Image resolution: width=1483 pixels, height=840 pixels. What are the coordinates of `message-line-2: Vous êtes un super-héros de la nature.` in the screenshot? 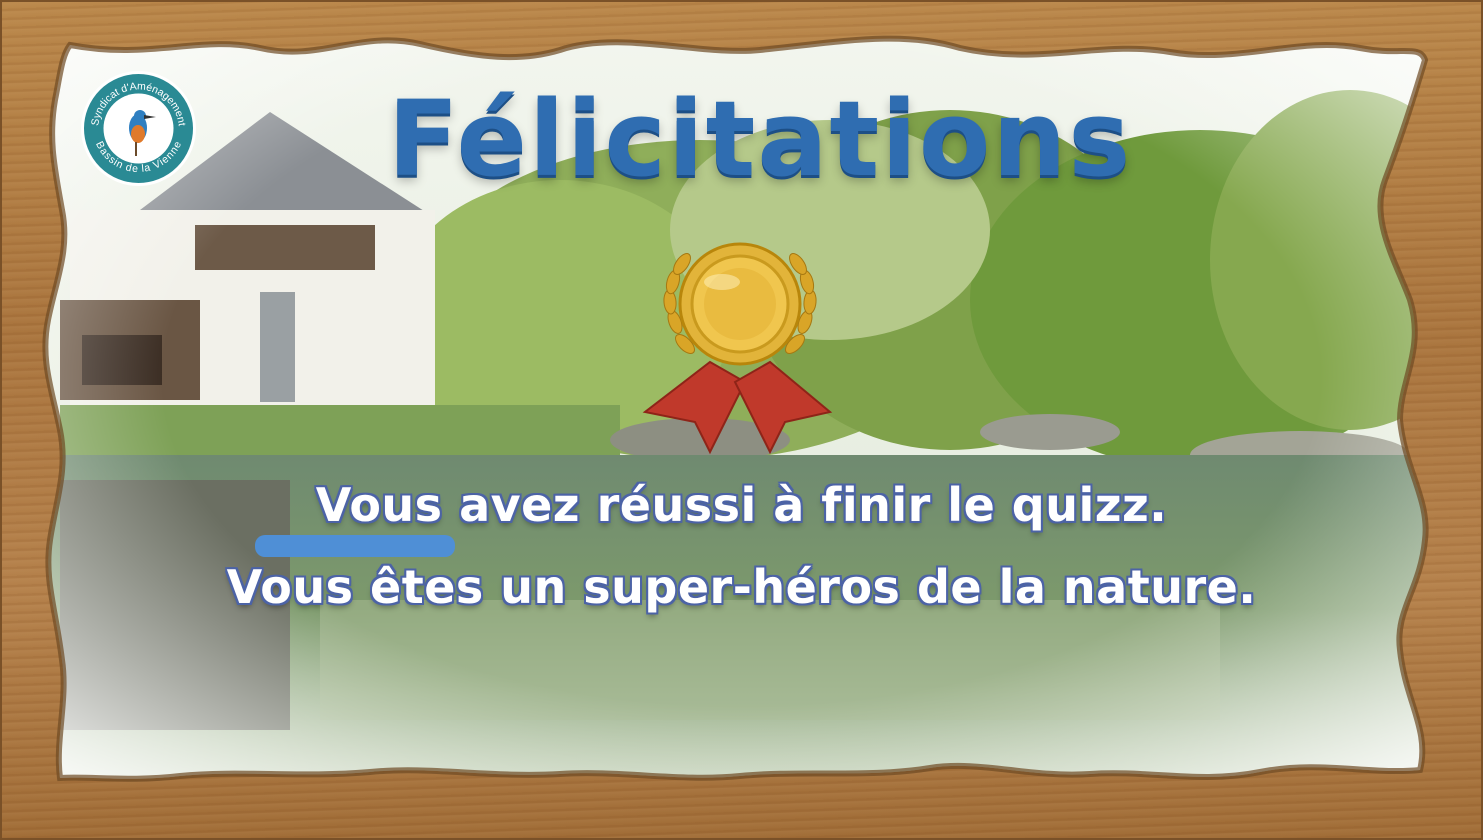 It's located at (741, 587).